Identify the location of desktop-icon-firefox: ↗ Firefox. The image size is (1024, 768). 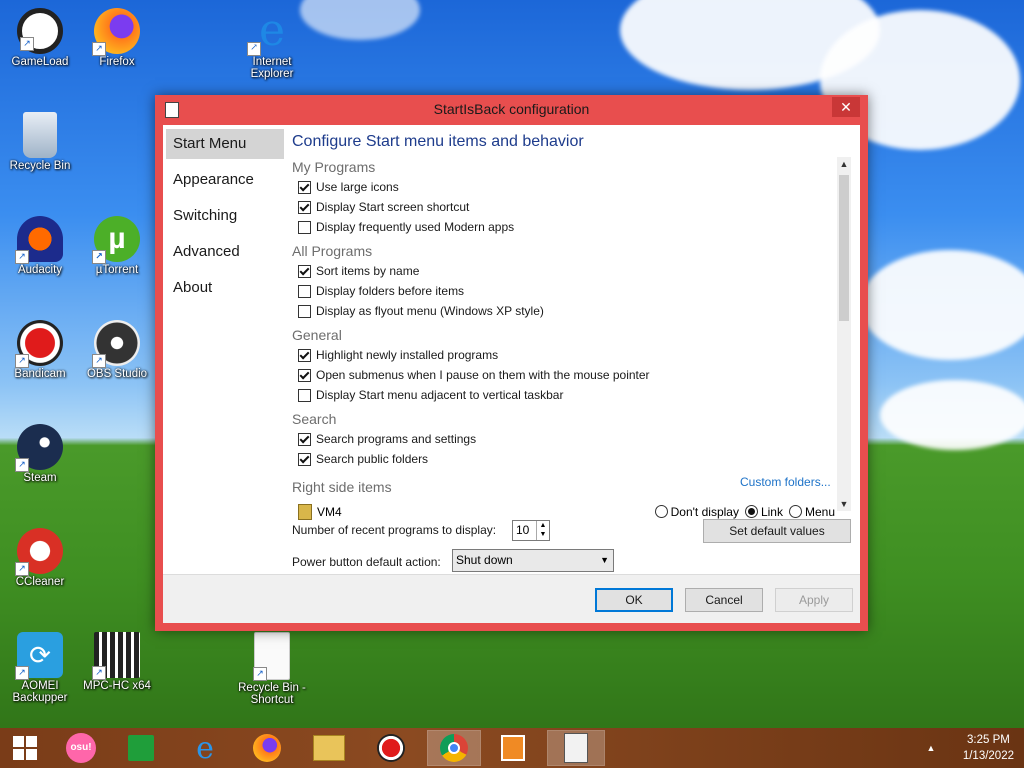
(117, 38).